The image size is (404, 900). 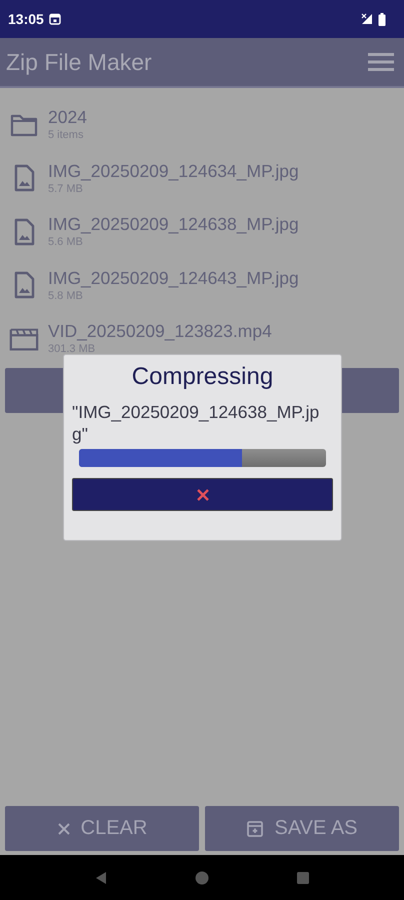 I want to click on dialog-title: Compressing, so click(x=203, y=377).